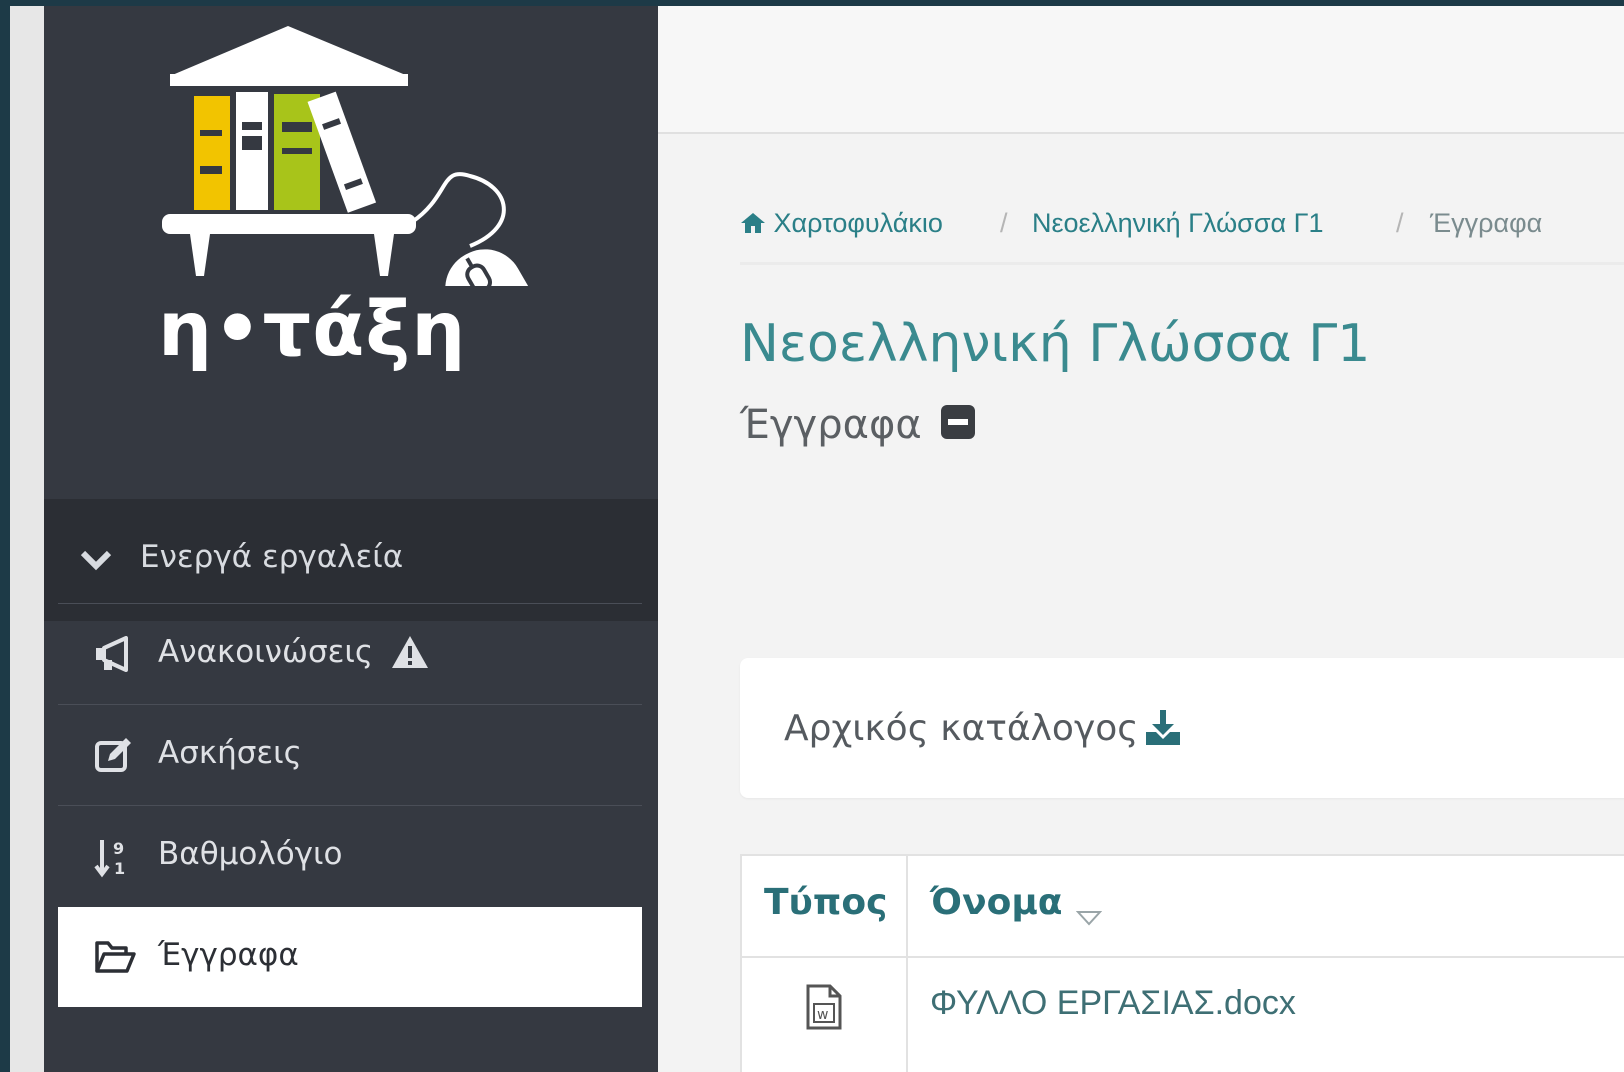 This screenshot has height=1072, width=1624. I want to click on svg-text: 9, so click(118, 848).